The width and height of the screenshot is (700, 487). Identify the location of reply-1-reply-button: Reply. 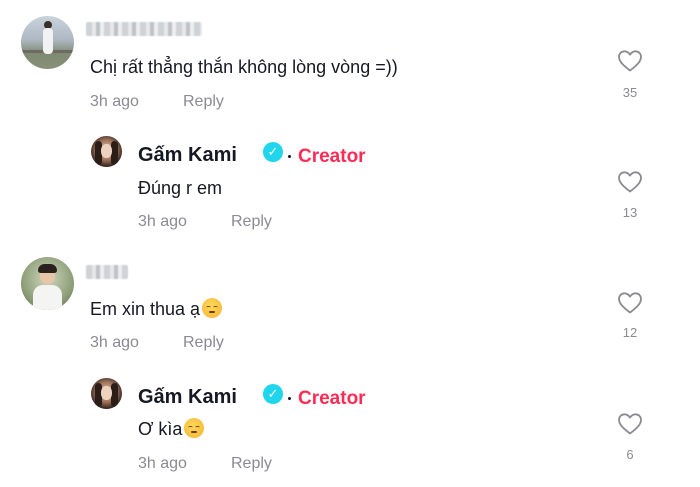
(251, 222).